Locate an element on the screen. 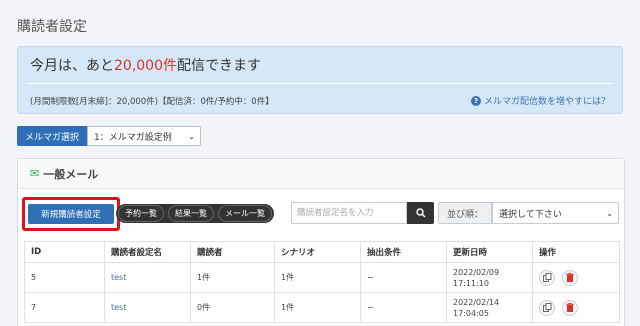 Image resolution: width=640 pixels, height=326 pixels. col-actions: 操作 is located at coordinates (576, 252).